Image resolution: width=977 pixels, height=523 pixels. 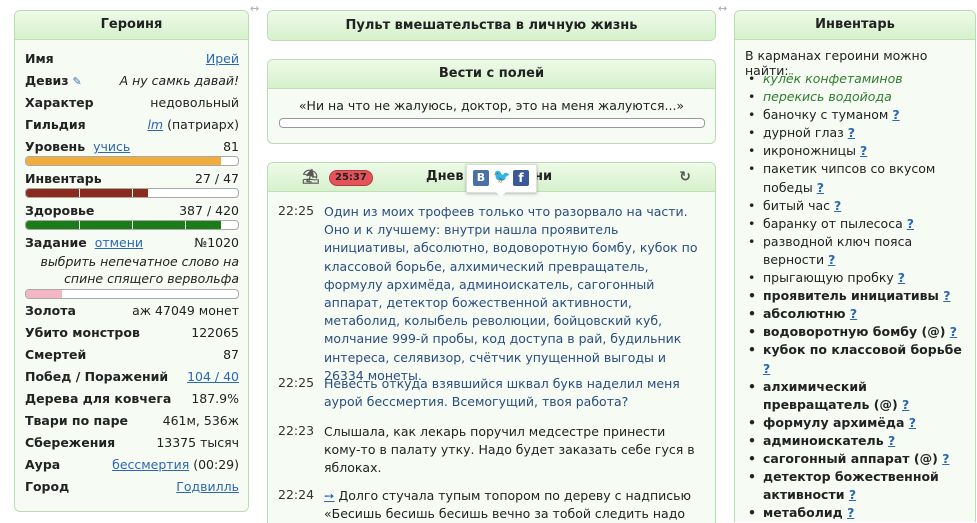 I want to click on inventory-item: кулёк конфетаминов, so click(x=859, y=79).